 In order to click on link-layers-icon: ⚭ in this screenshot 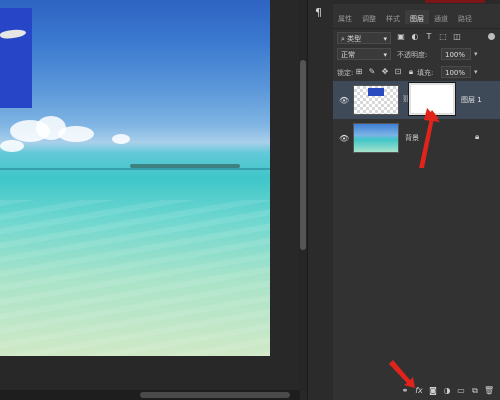, I will do `click(405, 393)`.